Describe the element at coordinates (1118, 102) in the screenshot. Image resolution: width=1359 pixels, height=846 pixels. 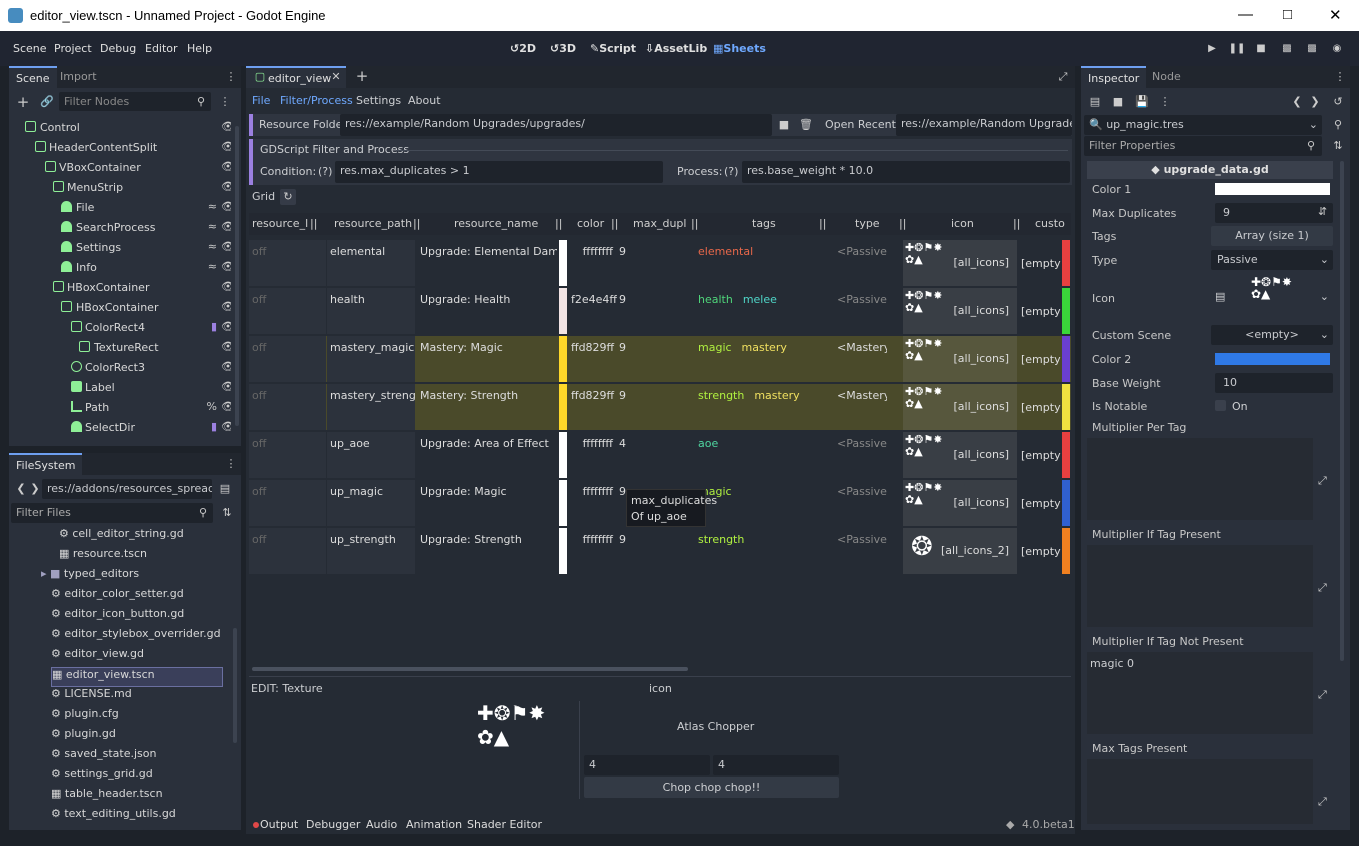
I see `load-icon: ■` at that location.